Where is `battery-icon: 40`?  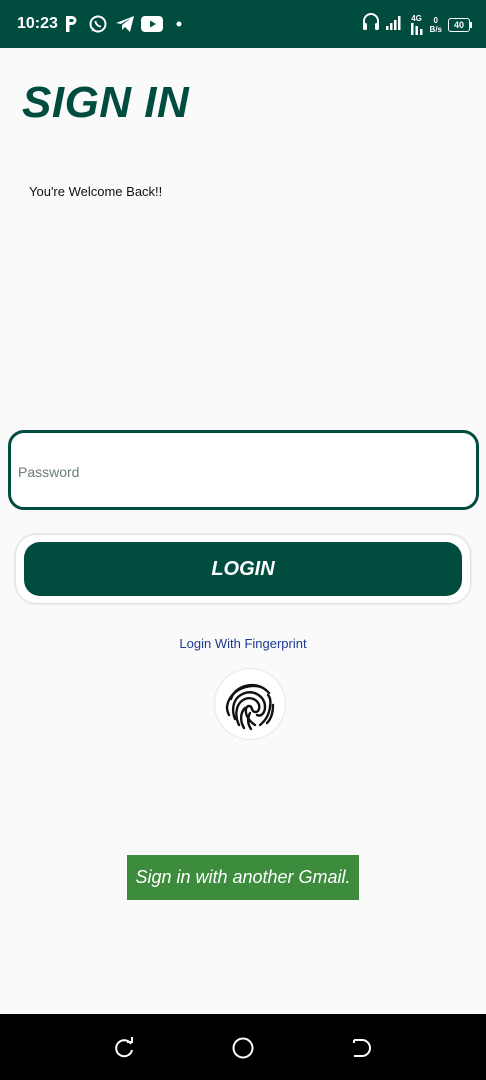 battery-icon: 40 is located at coordinates (460, 24).